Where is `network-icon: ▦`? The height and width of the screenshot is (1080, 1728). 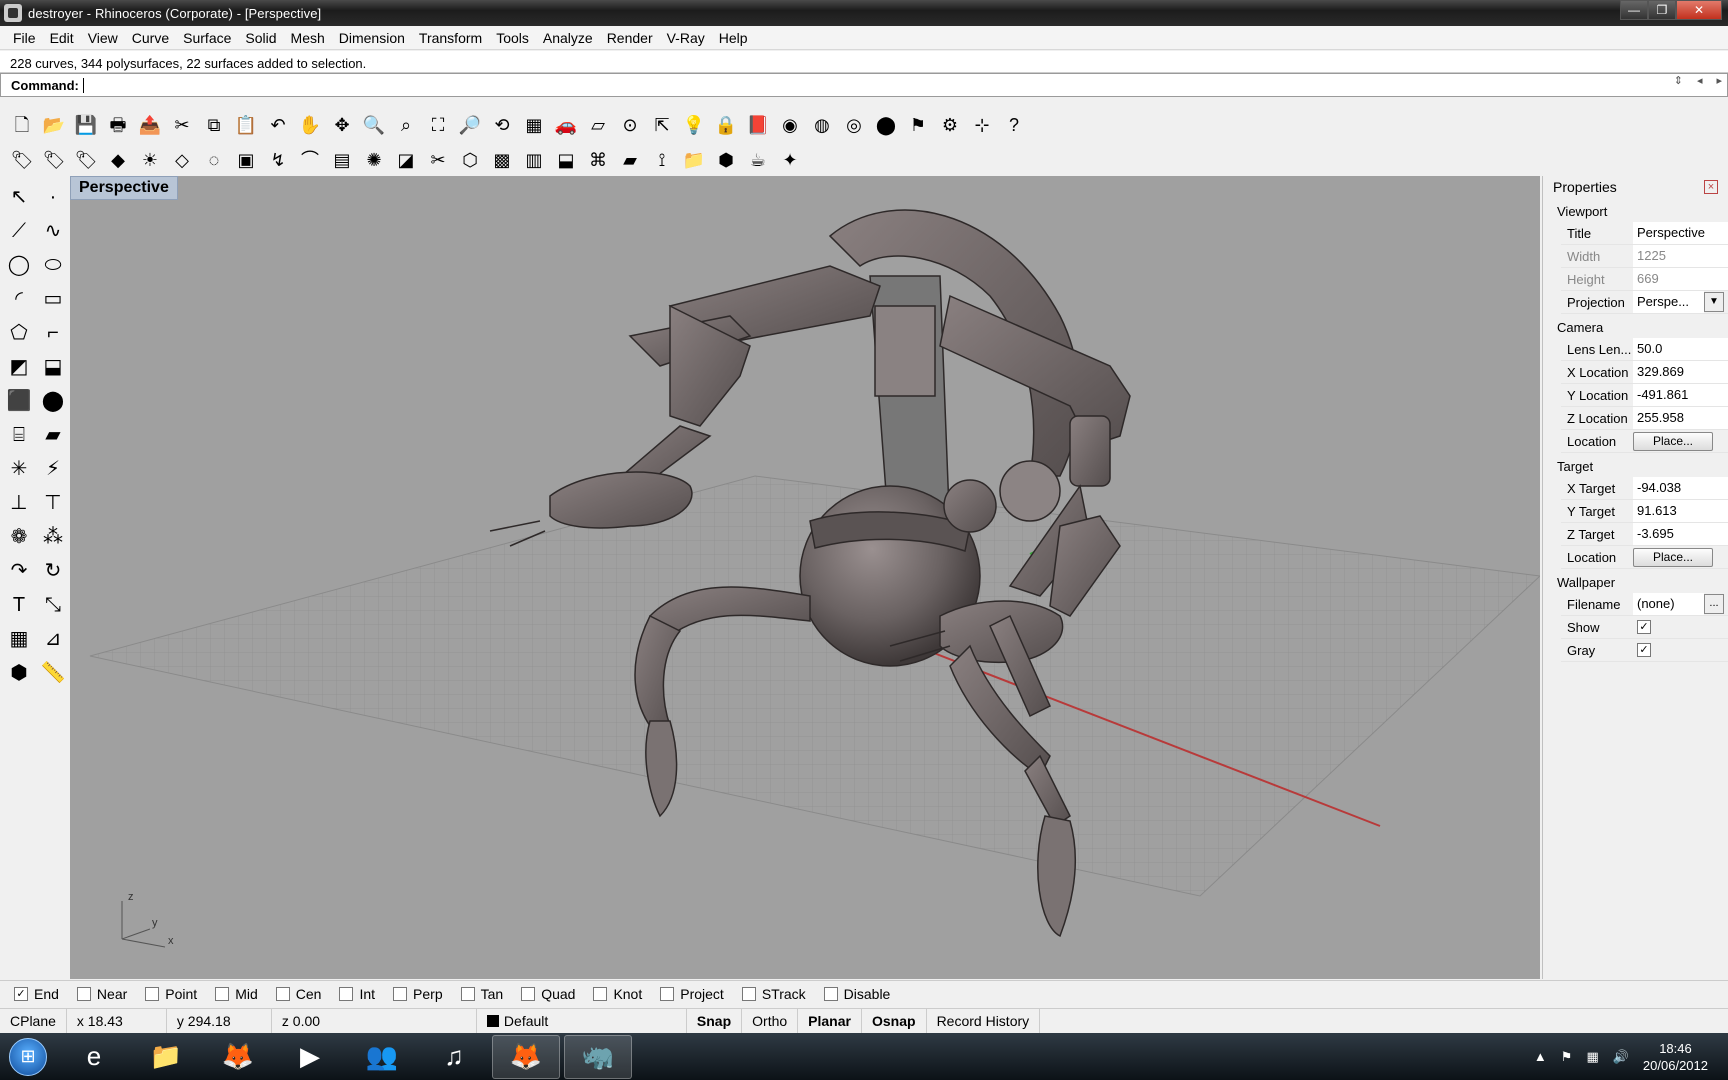 network-icon: ▦ is located at coordinates (1592, 1057).